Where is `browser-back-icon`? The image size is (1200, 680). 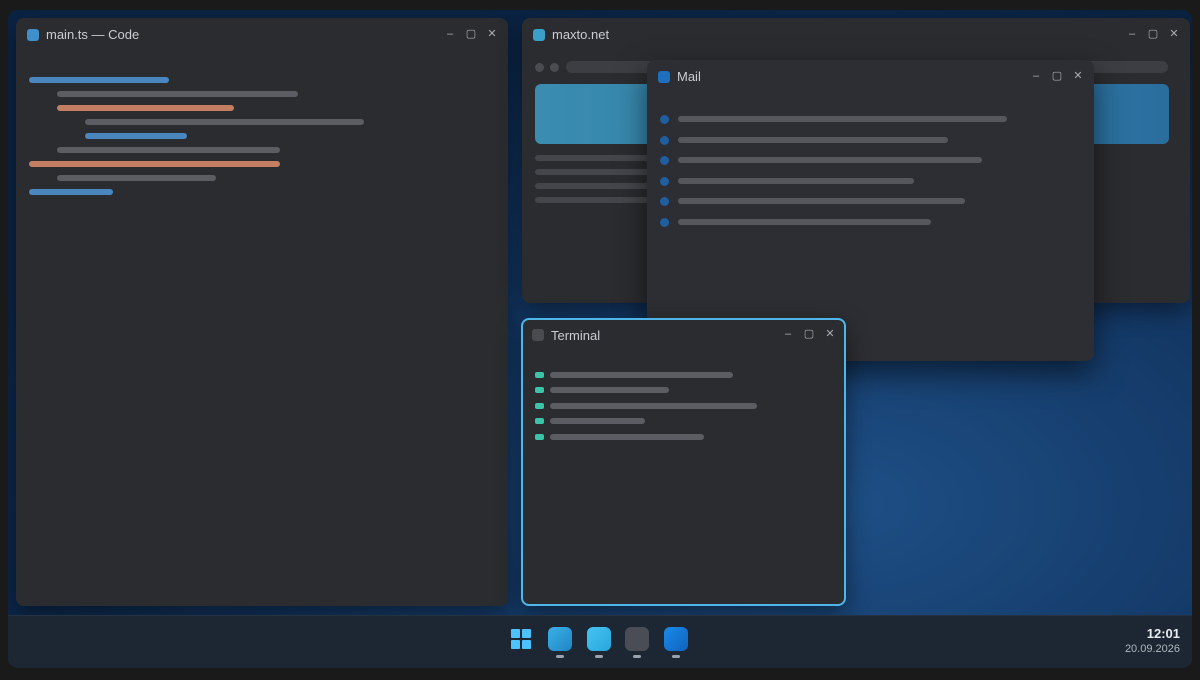
browser-back-icon is located at coordinates (539, 67).